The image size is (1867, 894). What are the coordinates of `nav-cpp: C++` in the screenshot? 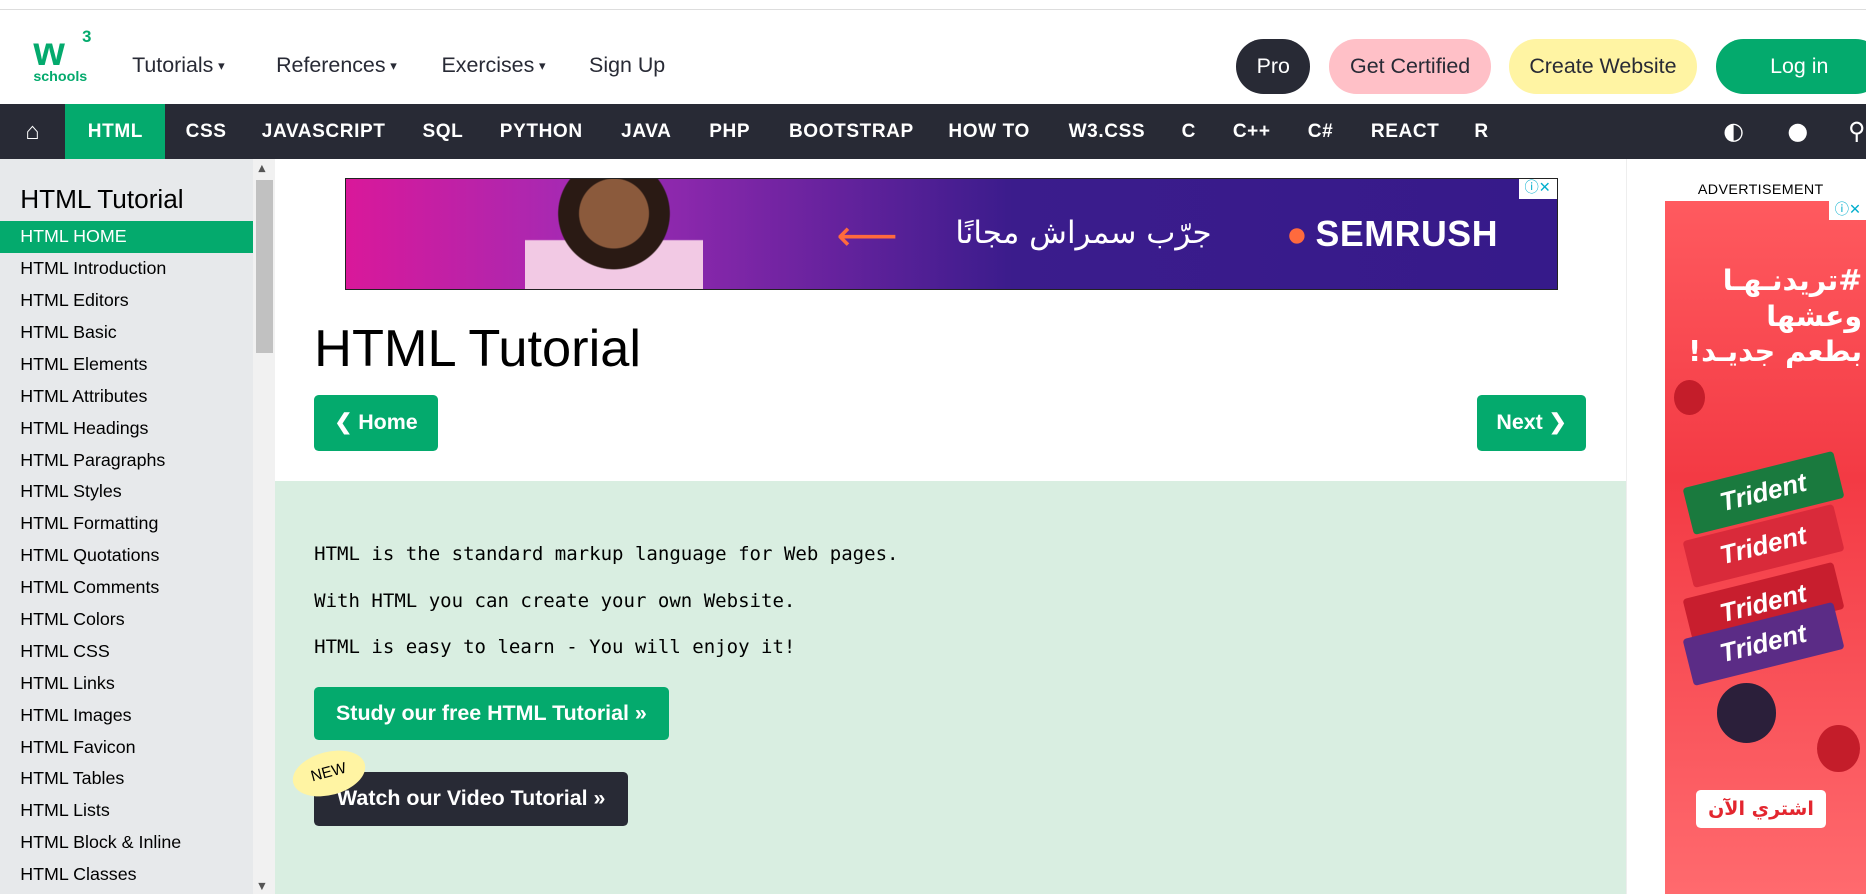 It's located at (1252, 132).